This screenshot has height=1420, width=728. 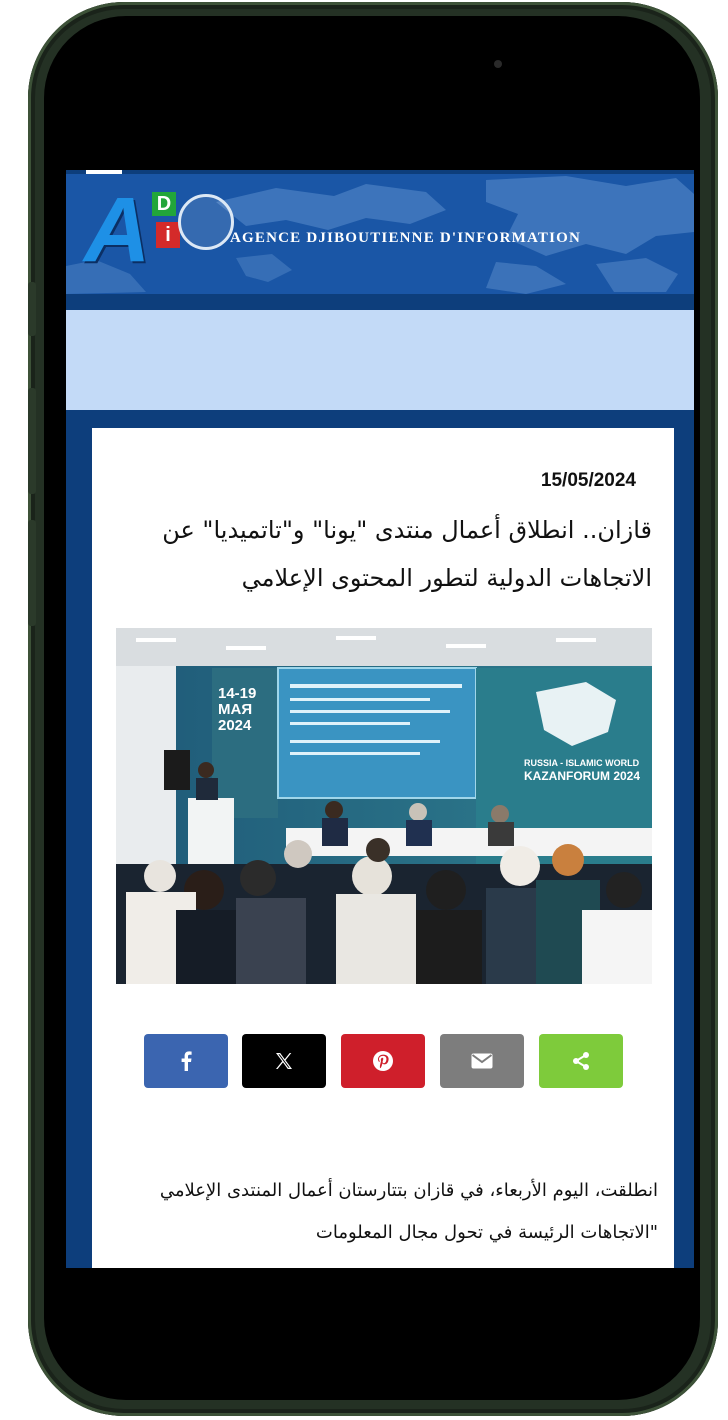 What do you see at coordinates (498, 64) in the screenshot?
I see `front-camera` at bounding box center [498, 64].